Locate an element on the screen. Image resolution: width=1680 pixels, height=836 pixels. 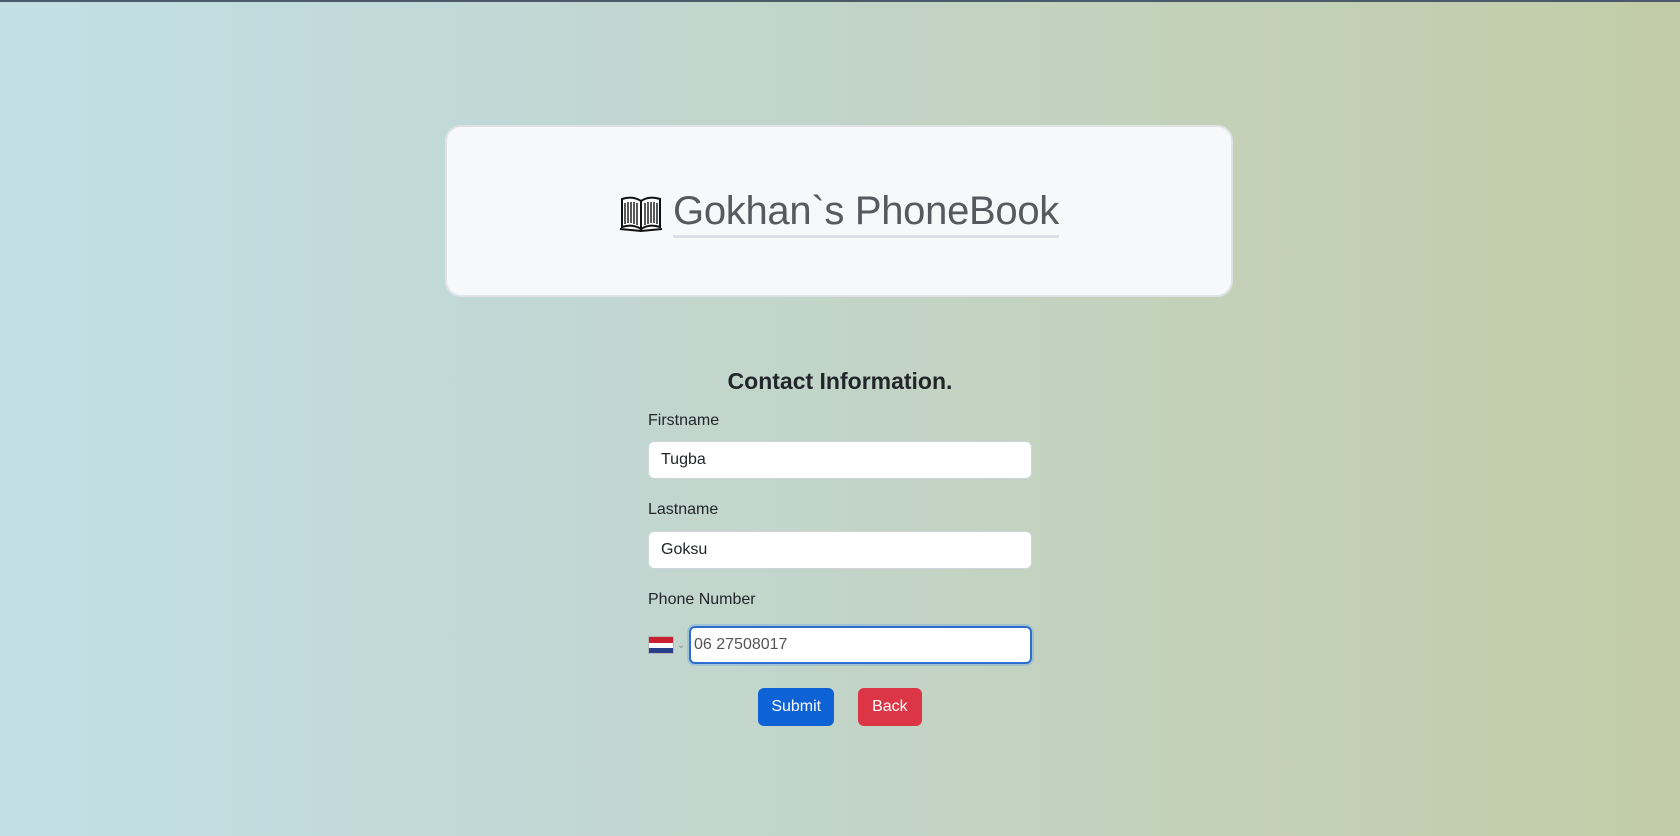
firstname-input is located at coordinates (840, 460).